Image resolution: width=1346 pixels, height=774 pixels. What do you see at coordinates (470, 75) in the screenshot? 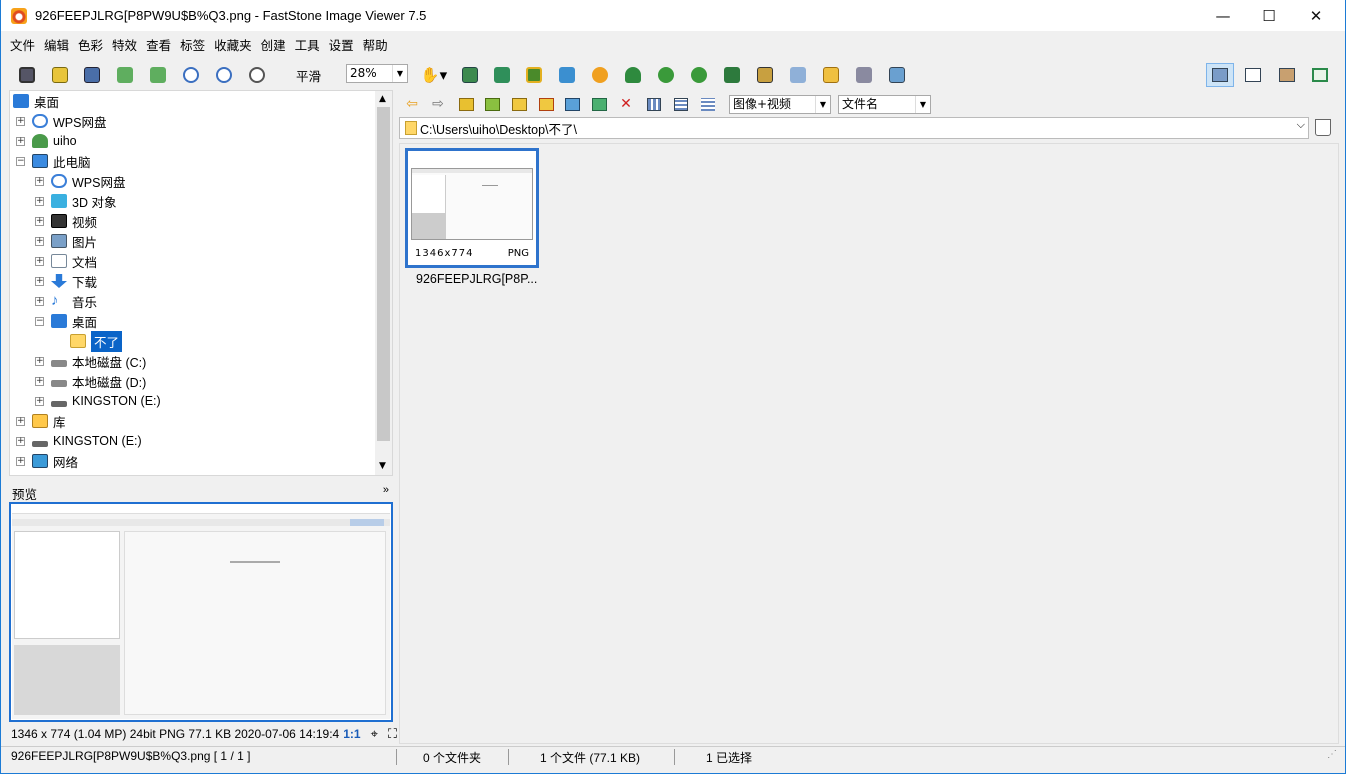
I see `slideshow-button` at bounding box center [470, 75].